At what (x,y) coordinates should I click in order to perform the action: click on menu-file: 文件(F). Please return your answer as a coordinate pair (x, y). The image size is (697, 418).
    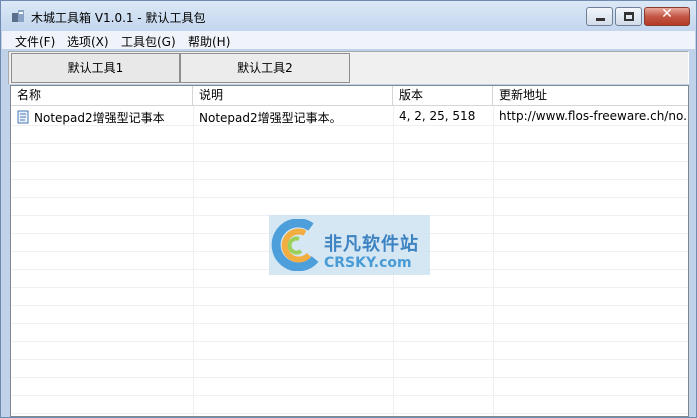
    Looking at the image, I should click on (35, 41).